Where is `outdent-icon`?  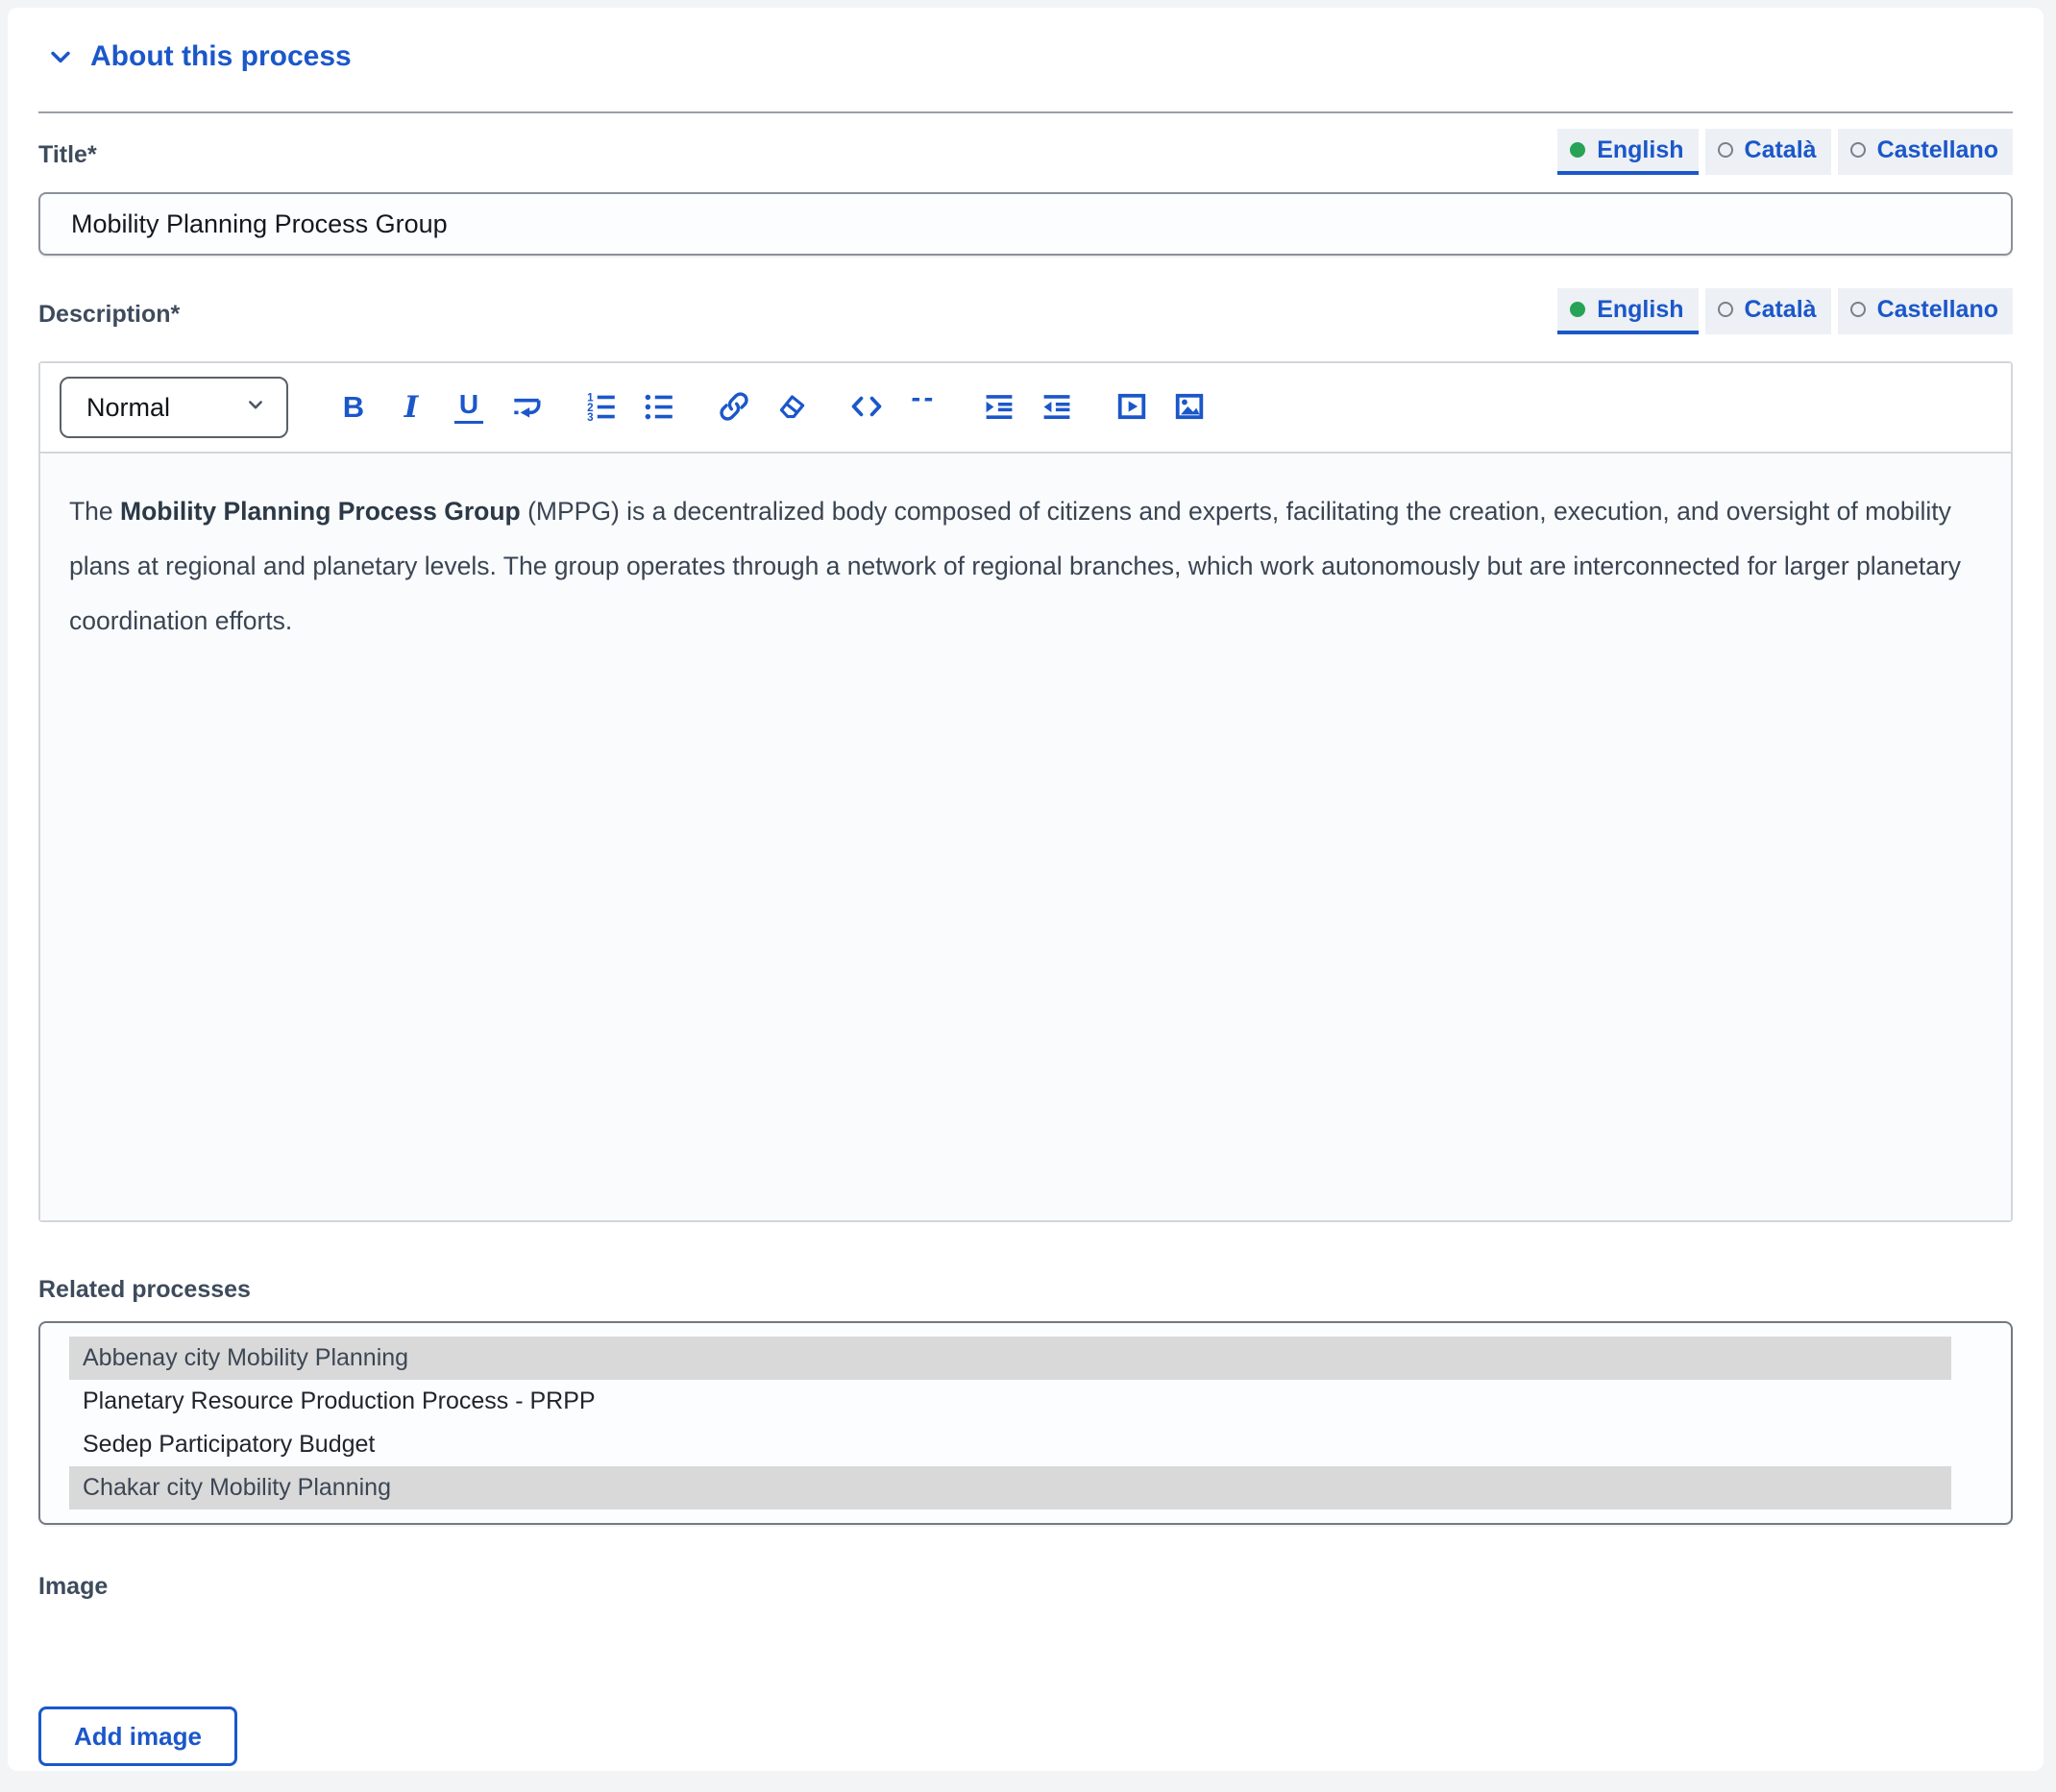
outdent-icon is located at coordinates (1057, 408).